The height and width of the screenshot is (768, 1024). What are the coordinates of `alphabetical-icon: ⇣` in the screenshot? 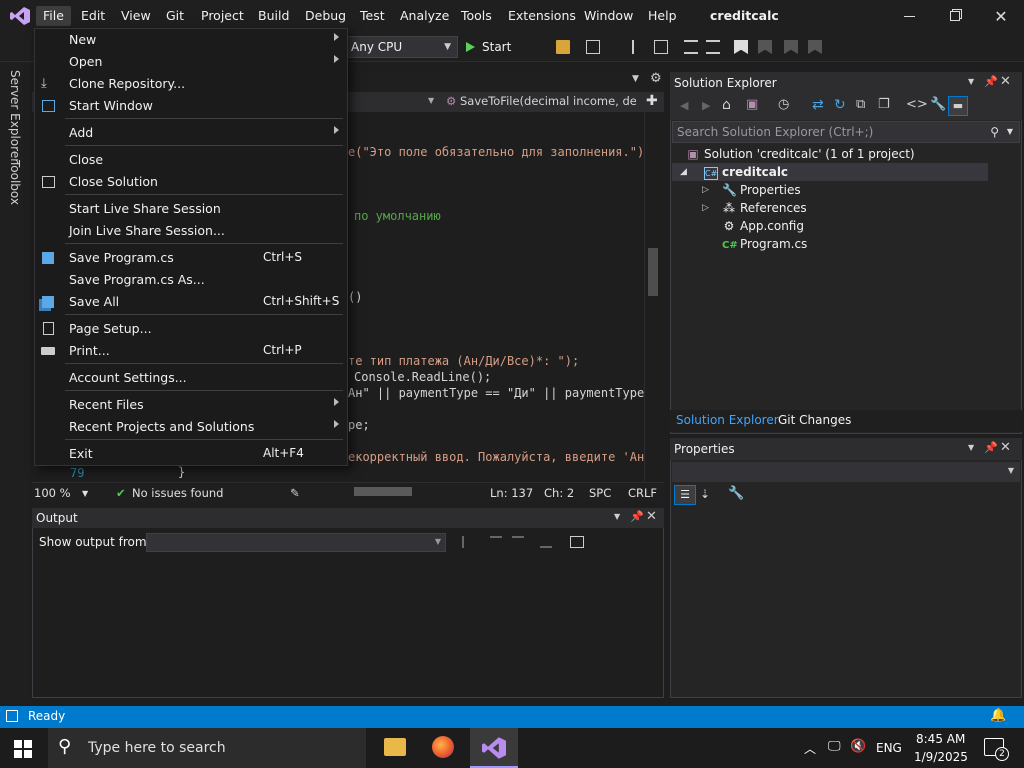 It's located at (705, 494).